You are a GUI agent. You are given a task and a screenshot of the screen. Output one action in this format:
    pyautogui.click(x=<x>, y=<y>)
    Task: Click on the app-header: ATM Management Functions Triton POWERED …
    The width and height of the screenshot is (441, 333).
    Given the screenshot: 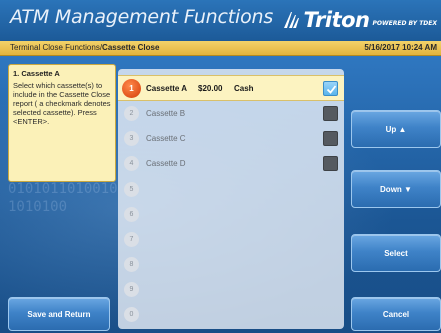 What is the action you would take?
    pyautogui.click(x=220, y=20)
    